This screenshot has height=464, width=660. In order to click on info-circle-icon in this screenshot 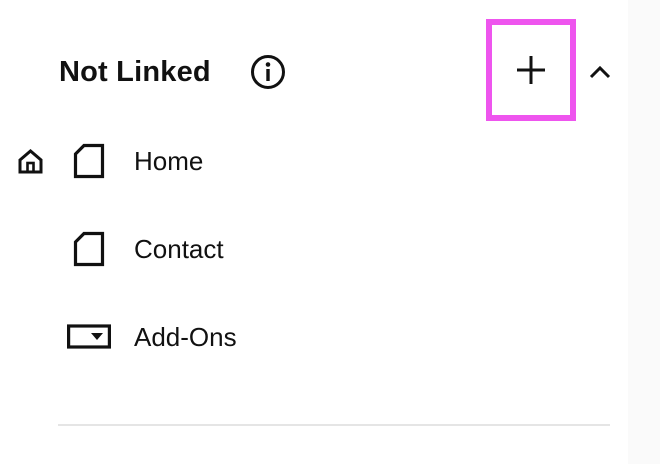, I will do `click(268, 72)`.